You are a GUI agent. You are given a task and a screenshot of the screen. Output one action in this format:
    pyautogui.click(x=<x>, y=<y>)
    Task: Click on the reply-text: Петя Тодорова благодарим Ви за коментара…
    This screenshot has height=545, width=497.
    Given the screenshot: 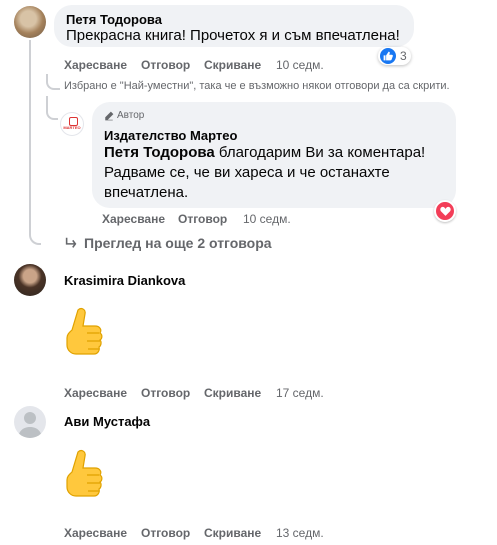 What is the action you would take?
    pyautogui.click(x=269, y=173)
    